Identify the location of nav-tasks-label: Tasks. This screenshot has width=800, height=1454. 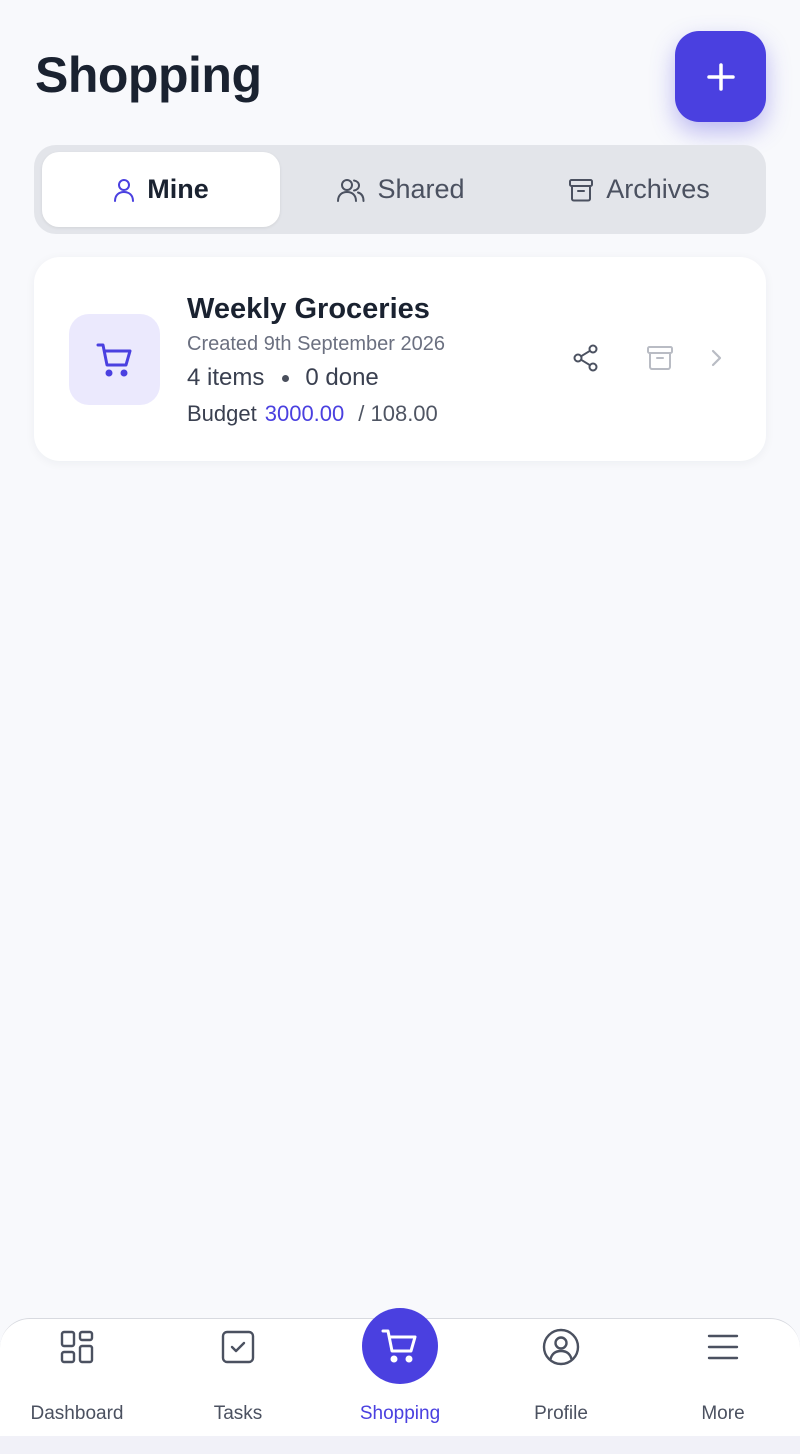
(238, 1413).